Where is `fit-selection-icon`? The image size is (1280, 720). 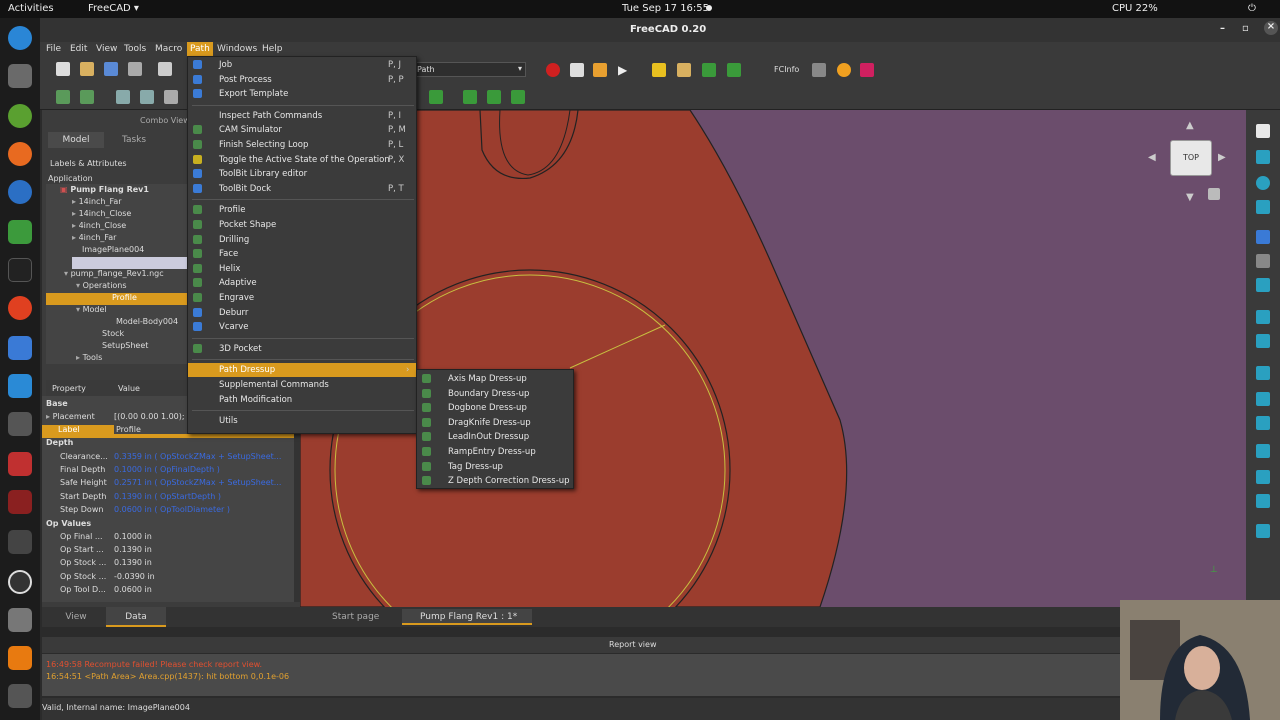 fit-selection-icon is located at coordinates (147, 97).